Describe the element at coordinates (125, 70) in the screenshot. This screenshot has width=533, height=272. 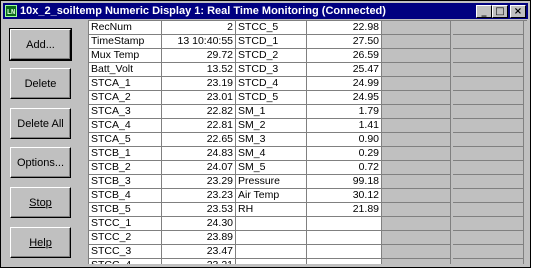
I see `field-name-cell: Batt_Volt` at that location.